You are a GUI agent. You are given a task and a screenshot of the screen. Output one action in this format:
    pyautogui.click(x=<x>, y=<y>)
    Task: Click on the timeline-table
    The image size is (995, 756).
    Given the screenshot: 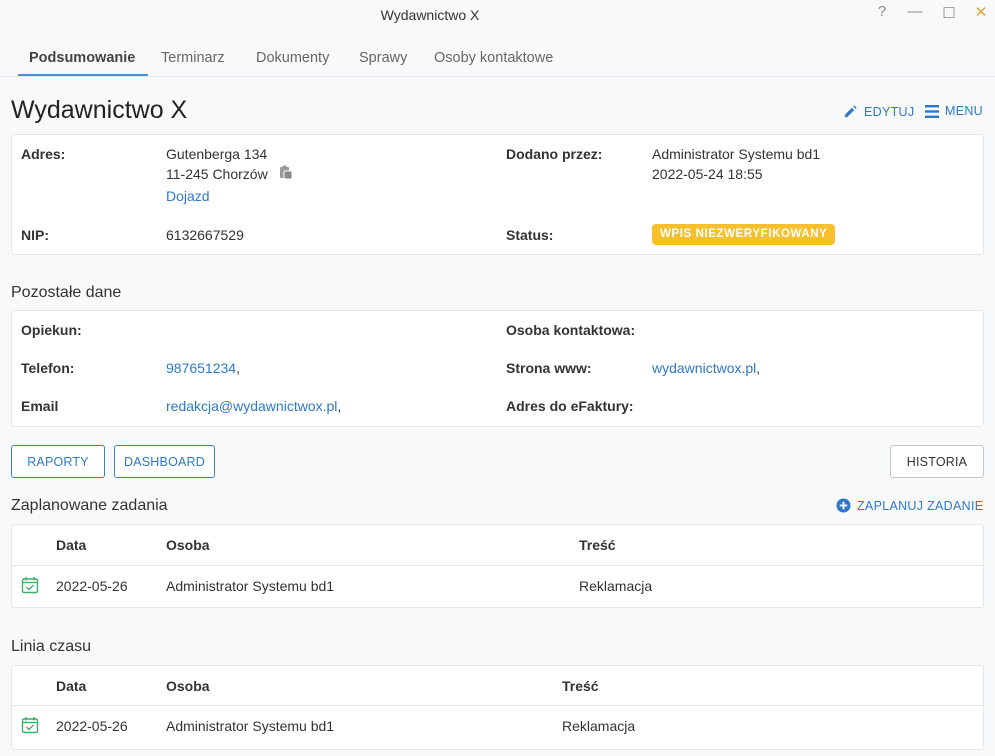 What is the action you would take?
    pyautogui.click(x=497, y=707)
    